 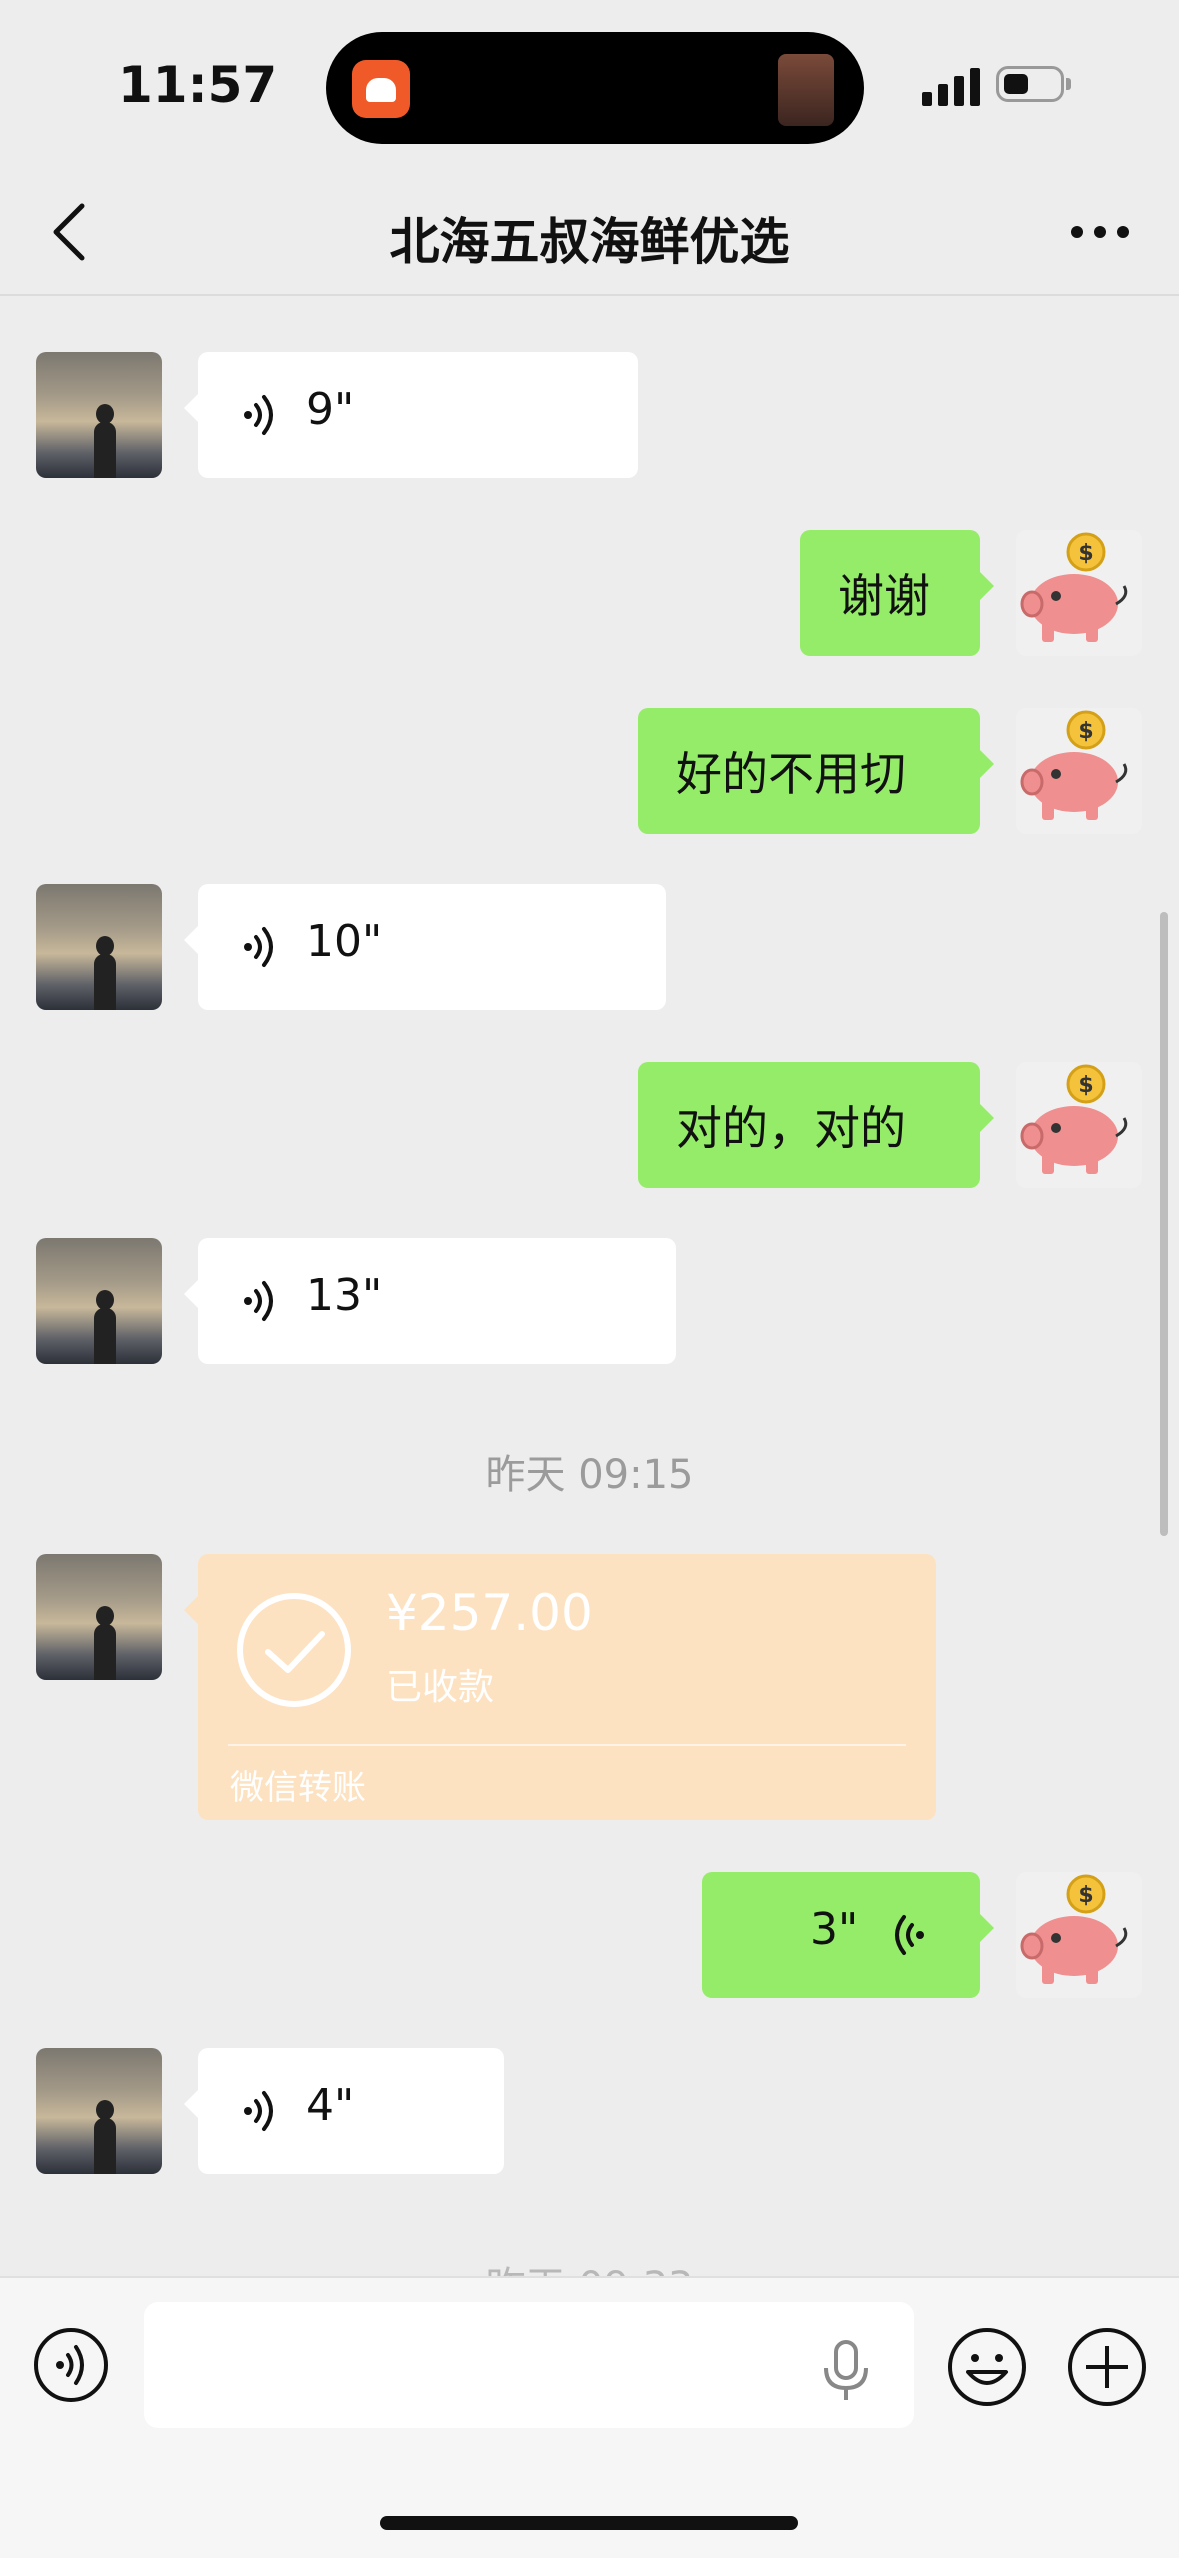 What do you see at coordinates (344, 1295) in the screenshot?
I see `voice-duration: 13"` at bounding box center [344, 1295].